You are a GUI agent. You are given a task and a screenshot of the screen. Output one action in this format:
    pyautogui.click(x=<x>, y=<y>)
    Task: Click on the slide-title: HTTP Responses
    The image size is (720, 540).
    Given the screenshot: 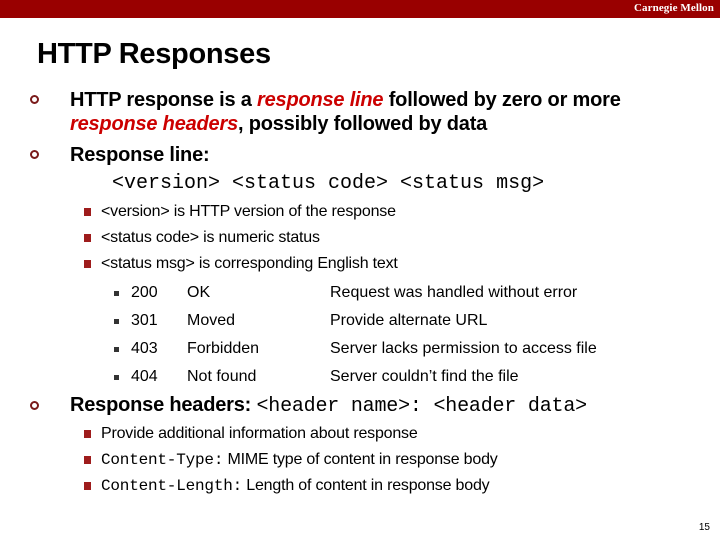 What is the action you would take?
    pyautogui.click(x=154, y=54)
    